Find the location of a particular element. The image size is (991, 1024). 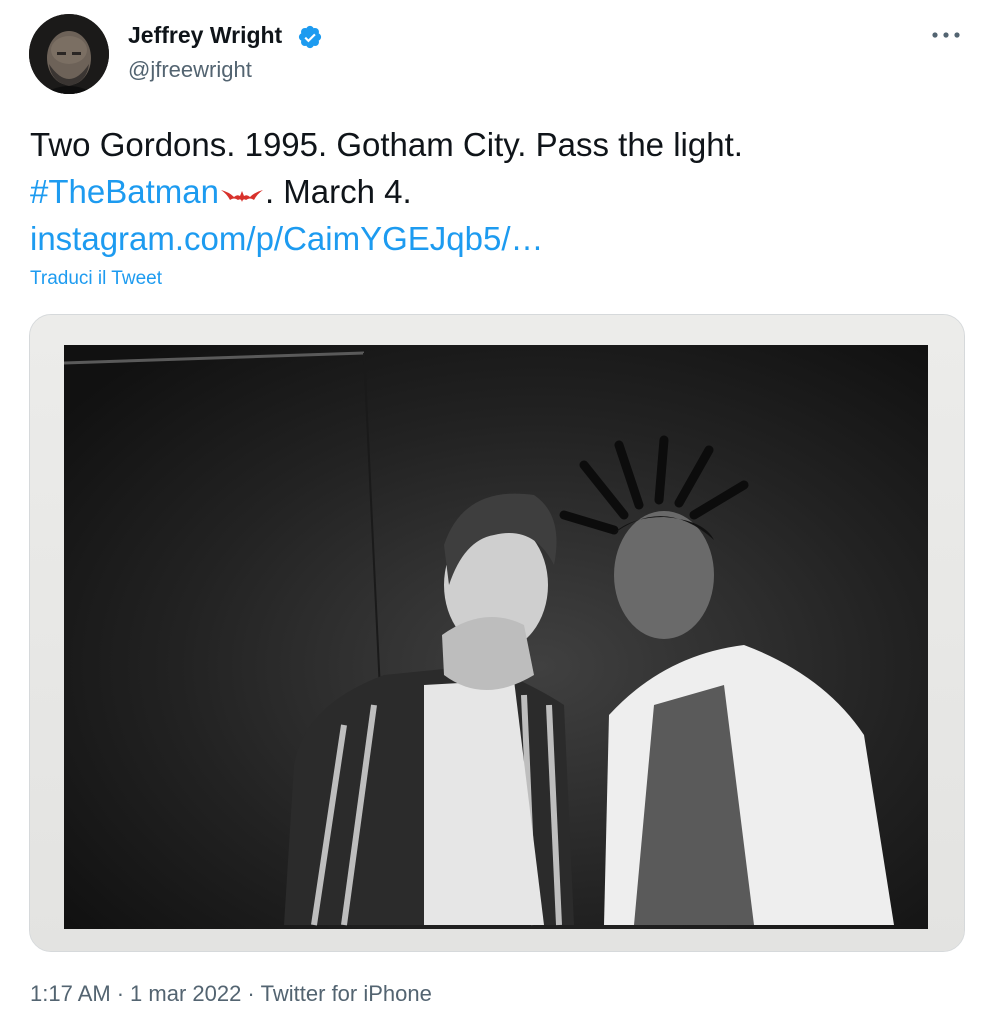

avatar is located at coordinates (69, 54).